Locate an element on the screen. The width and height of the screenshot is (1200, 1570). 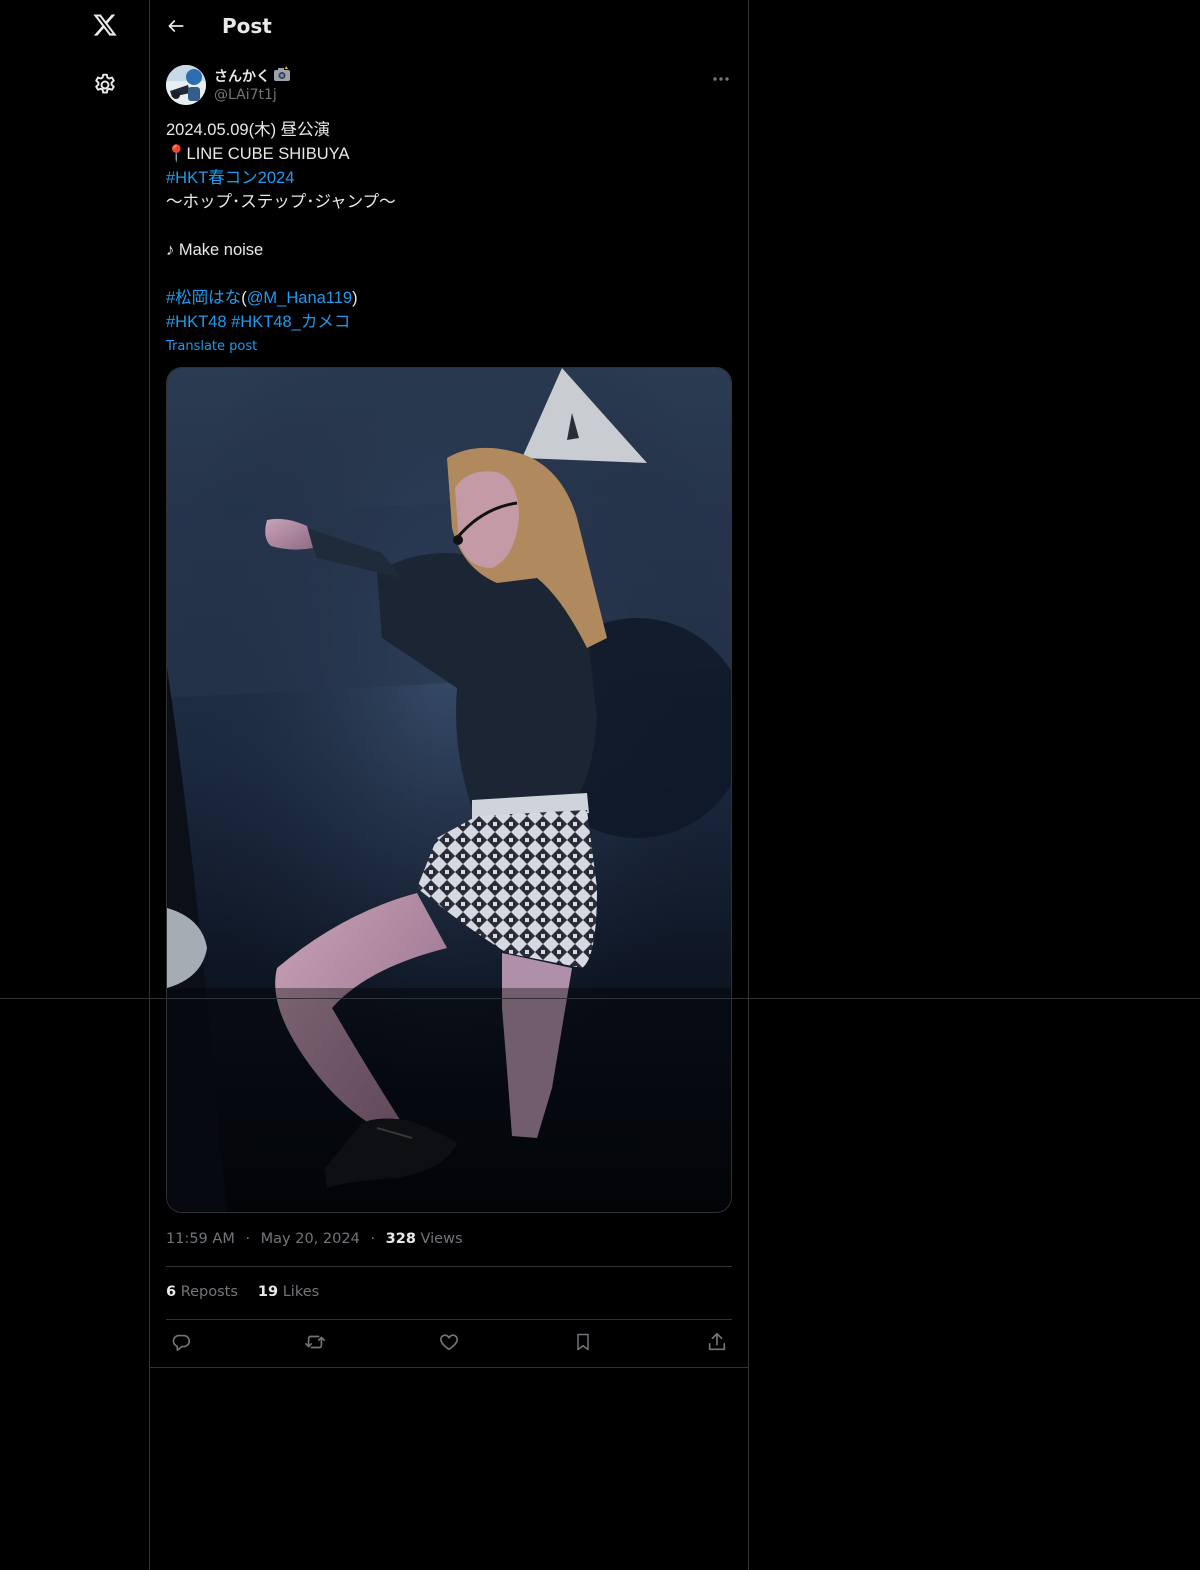
author-name: さんかく is located at coordinates (252, 76).